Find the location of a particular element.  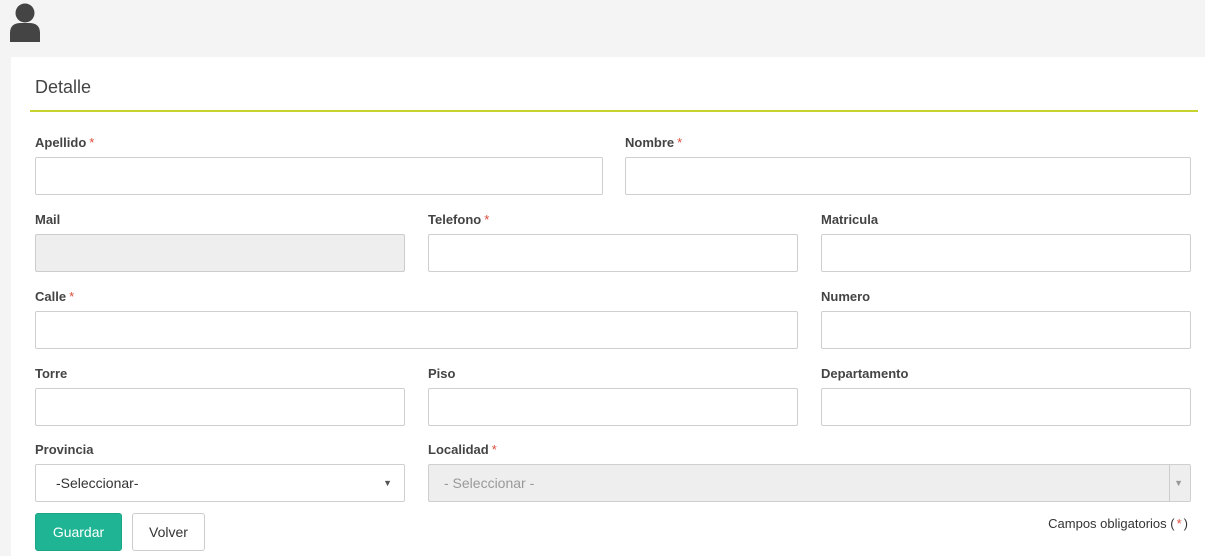

telefono-input is located at coordinates (613, 253).